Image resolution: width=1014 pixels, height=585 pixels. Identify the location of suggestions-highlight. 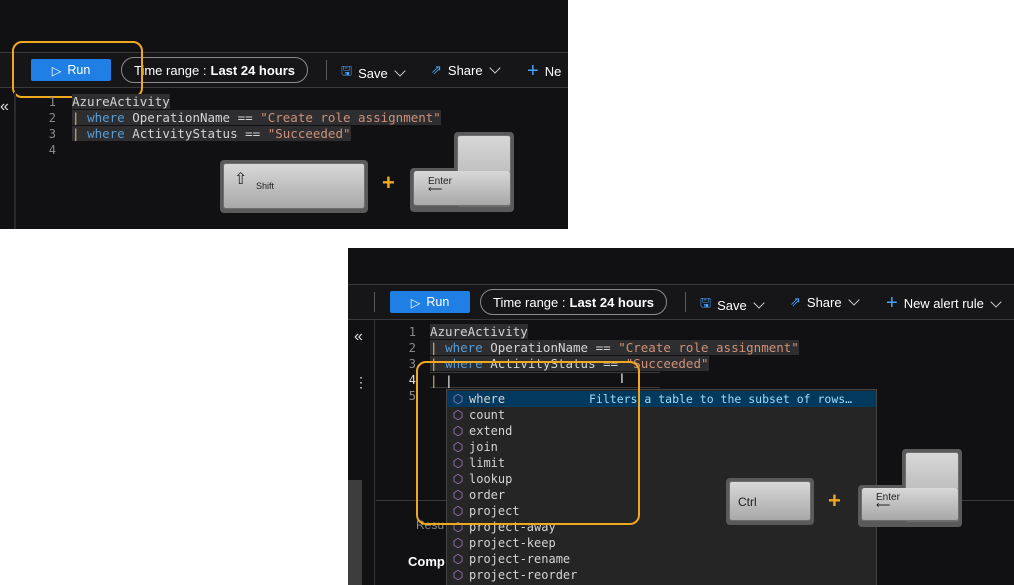
(528, 443).